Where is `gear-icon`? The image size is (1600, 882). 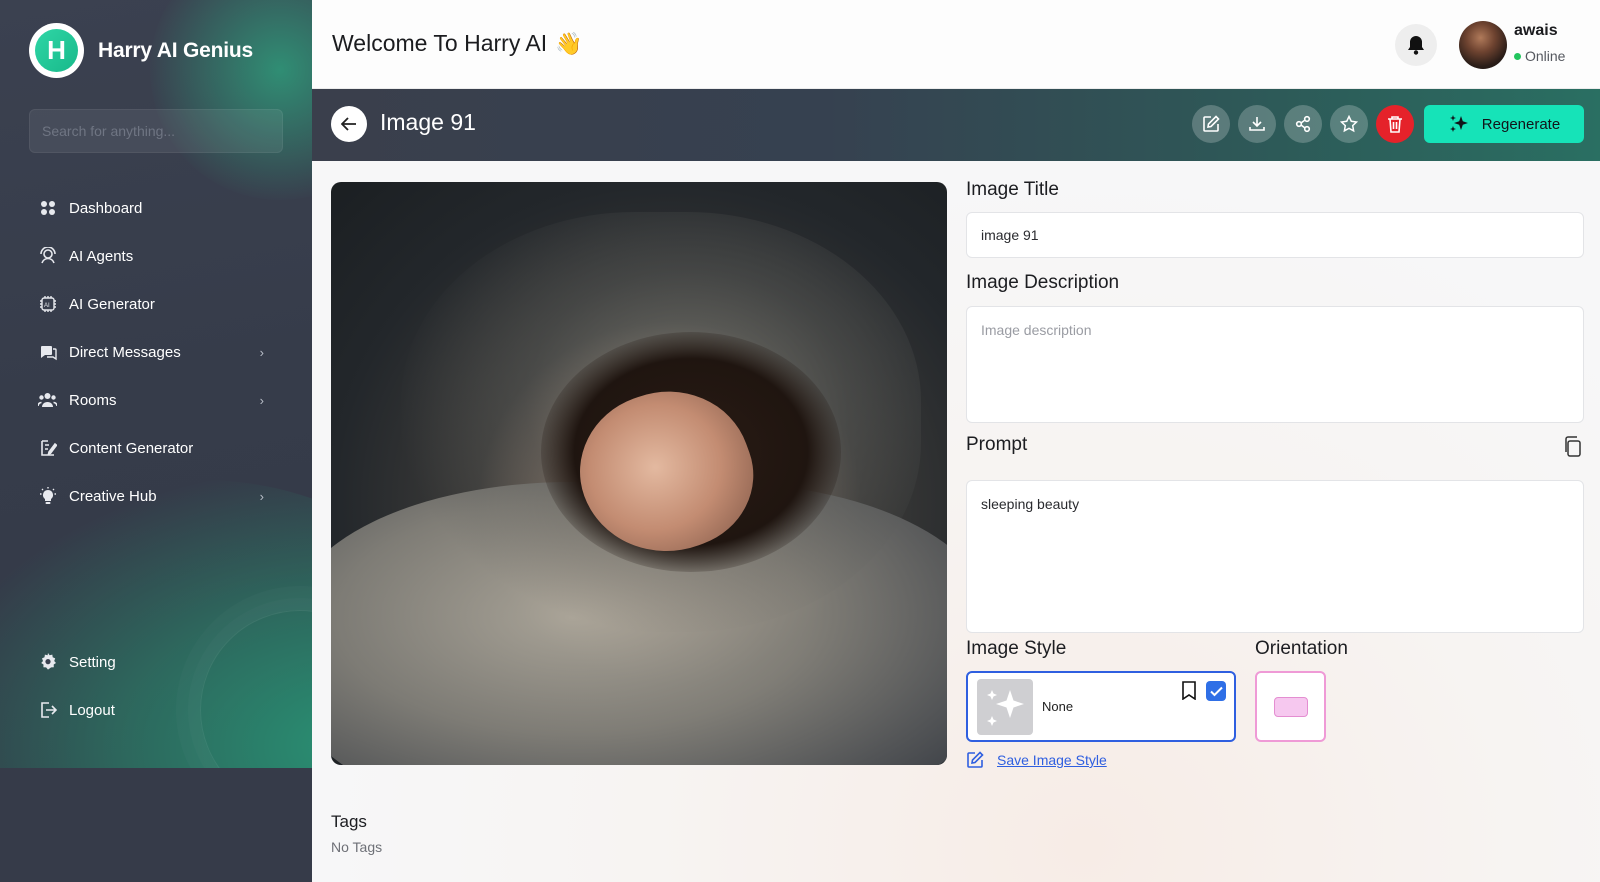 gear-icon is located at coordinates (47, 662).